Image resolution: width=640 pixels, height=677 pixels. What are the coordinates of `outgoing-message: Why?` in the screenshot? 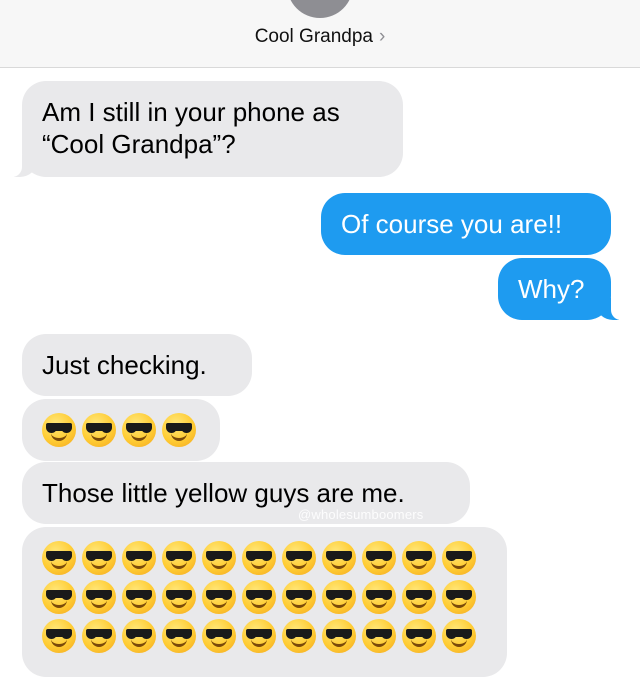 It's located at (563, 289).